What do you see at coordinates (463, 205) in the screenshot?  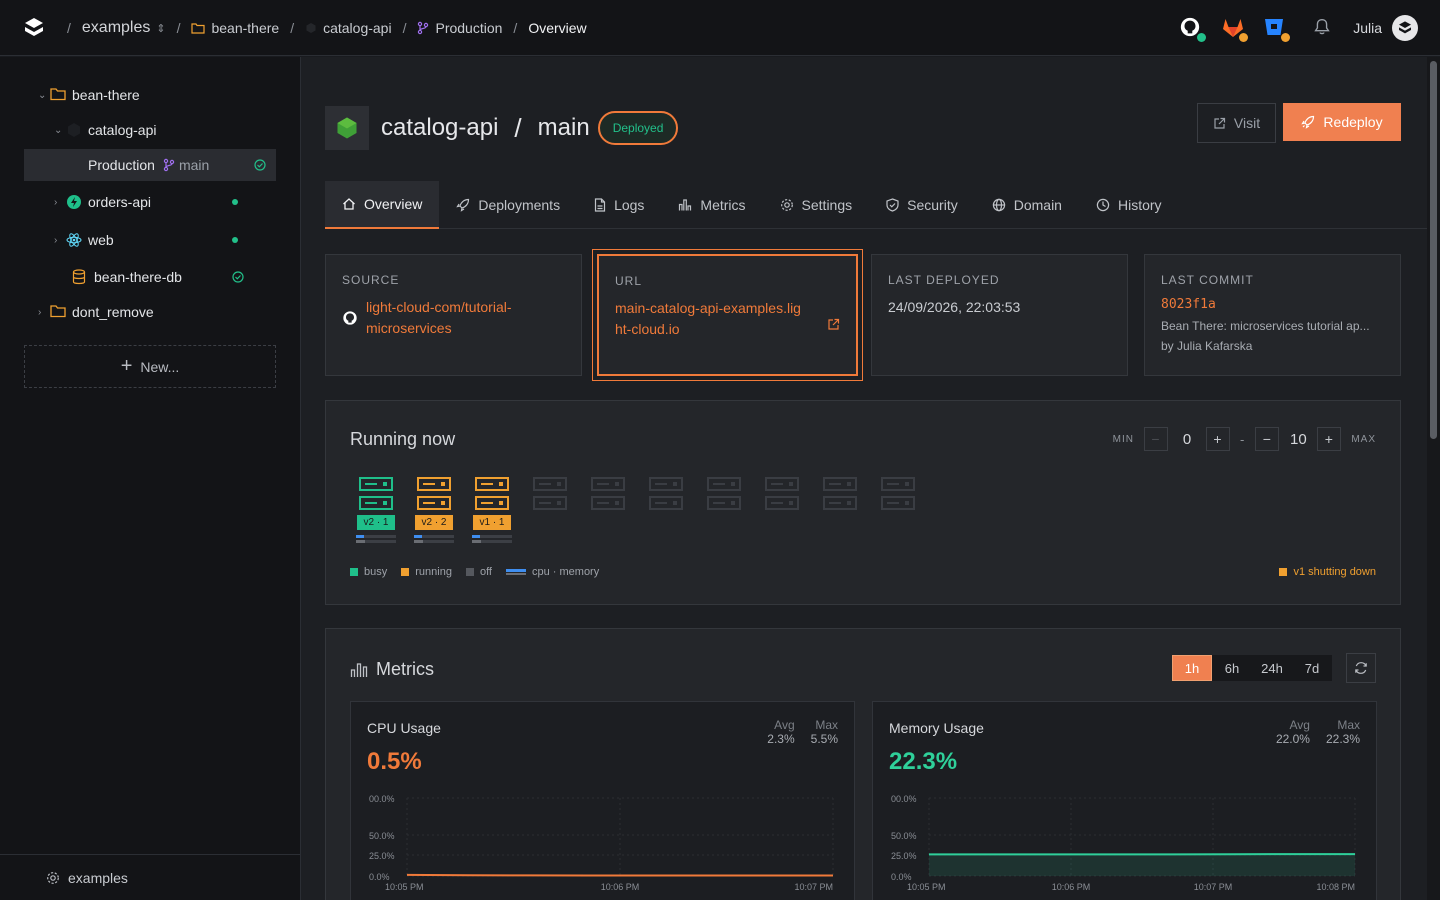 I see `rocket-icon` at bounding box center [463, 205].